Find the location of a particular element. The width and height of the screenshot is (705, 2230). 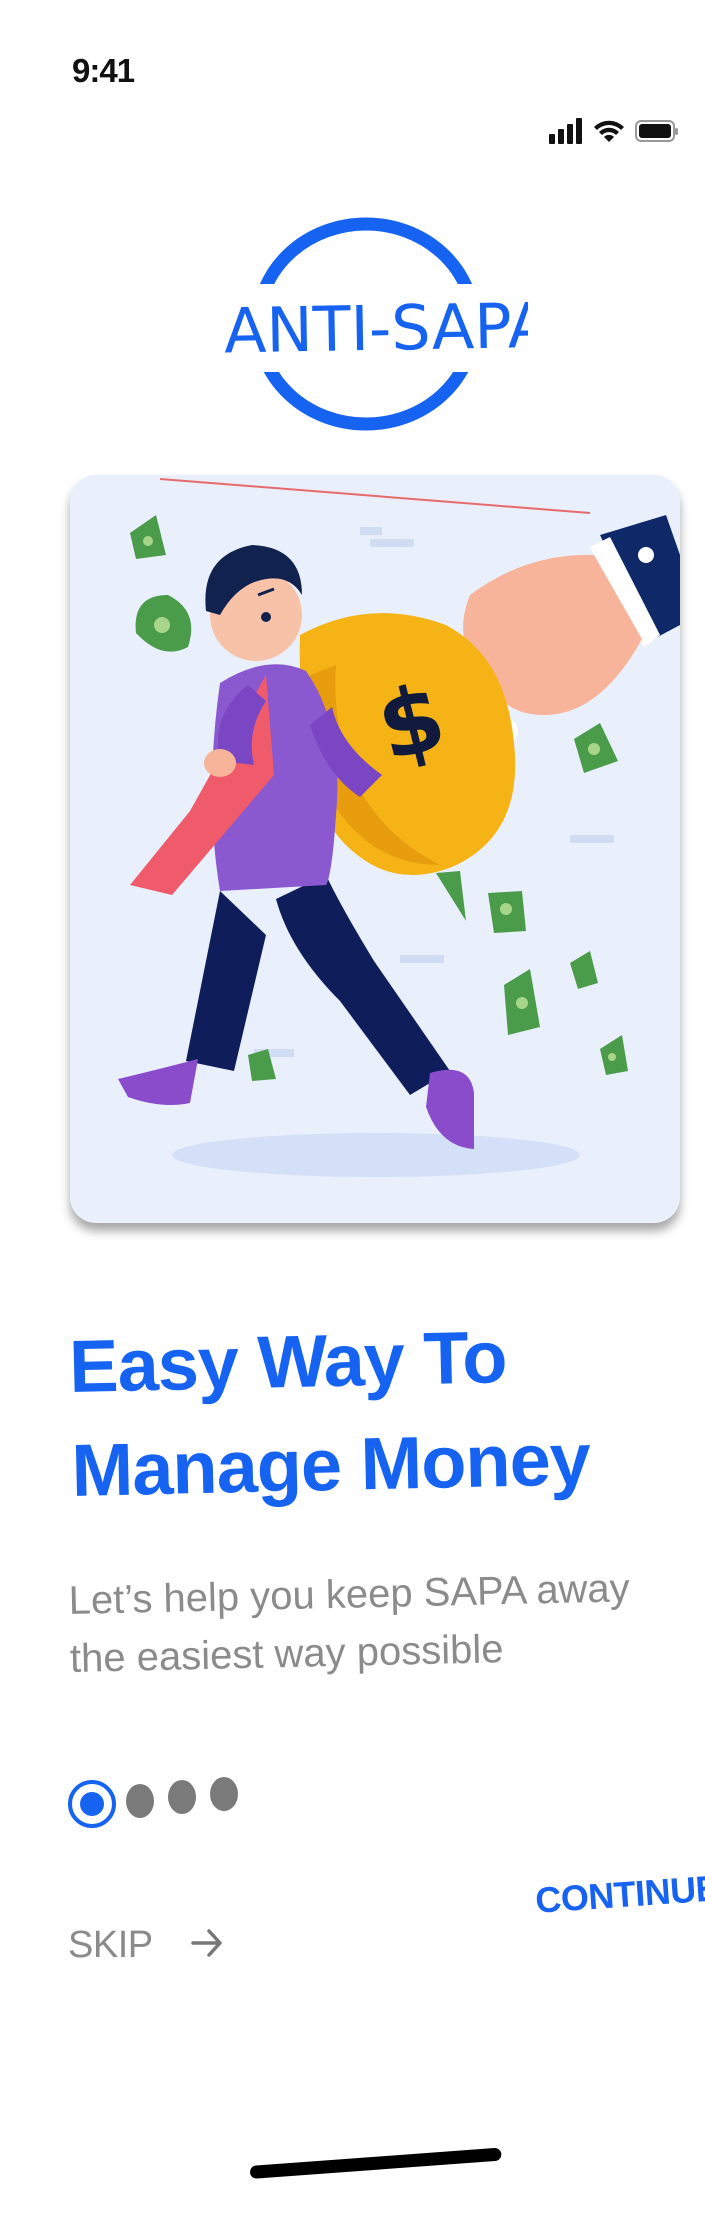

status-icons is located at coordinates (614, 131).